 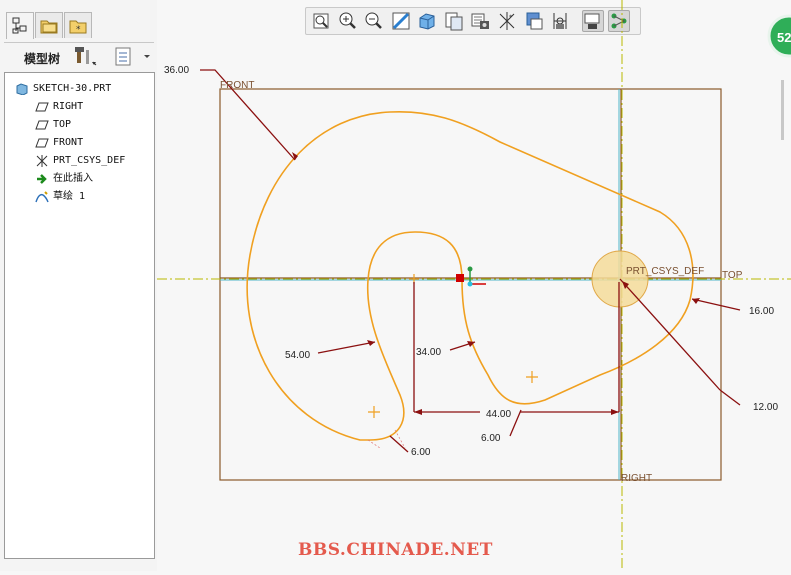 What do you see at coordinates (42, 161) in the screenshot?
I see `csys-icon` at bounding box center [42, 161].